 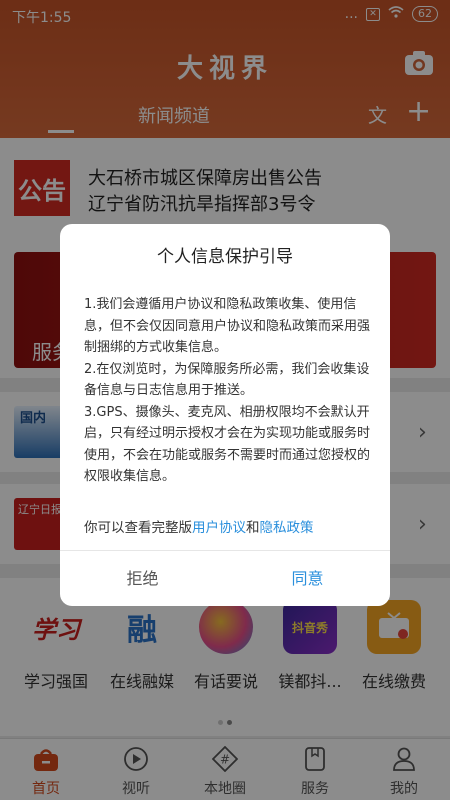 What do you see at coordinates (225, 257) in the screenshot?
I see `dialog-title: 个人信息保护引导` at bounding box center [225, 257].